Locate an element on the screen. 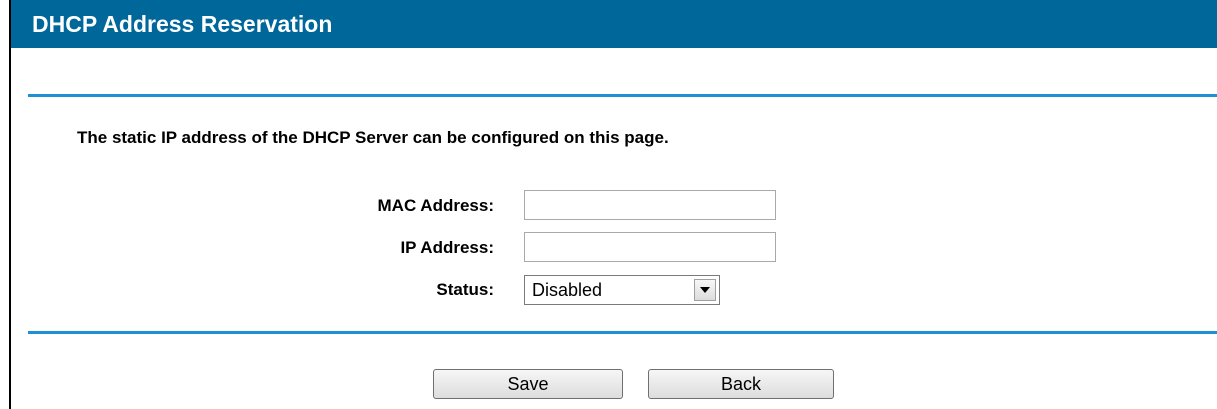 Image resolution: width=1217 pixels, height=409 pixels. ip-address-input is located at coordinates (650, 247).